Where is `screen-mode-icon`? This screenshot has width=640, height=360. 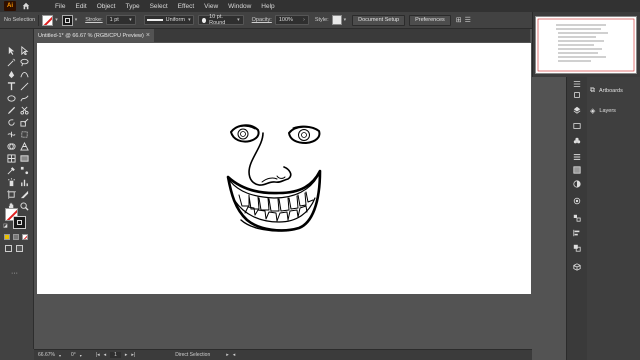 screen-mode-icon is located at coordinates (19, 248).